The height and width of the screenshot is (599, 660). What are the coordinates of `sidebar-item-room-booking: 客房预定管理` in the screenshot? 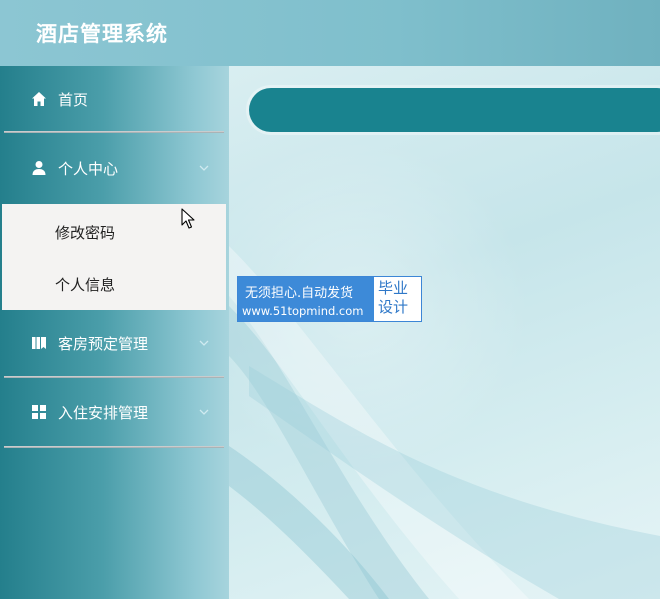 It's located at (114, 343).